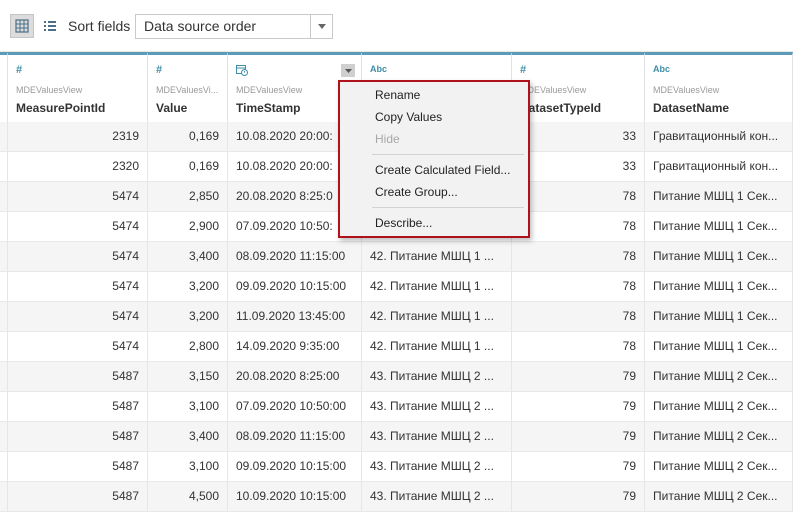 The width and height of the screenshot is (793, 517). Describe the element at coordinates (295, 317) in the screenshot. I see `cell-timestamp: 11.09.2020 13:45:00` at that location.